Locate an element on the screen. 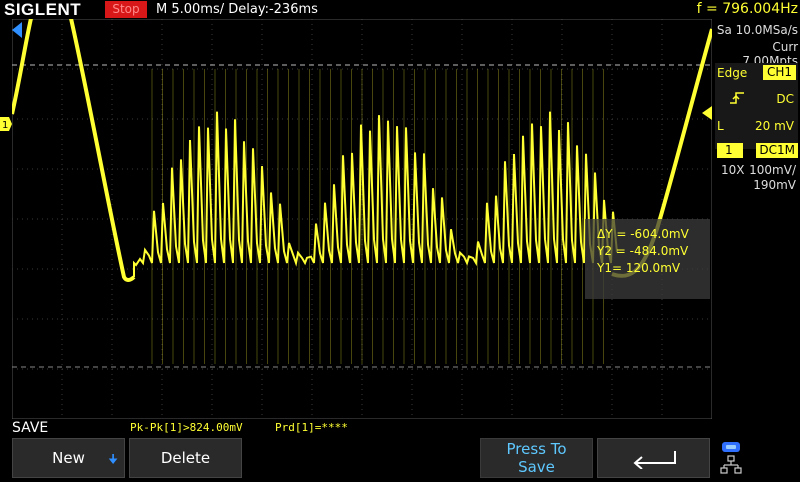 The height and width of the screenshot is (482, 800). cursor-y2: Y2 = -484.0mV is located at coordinates (643, 251).